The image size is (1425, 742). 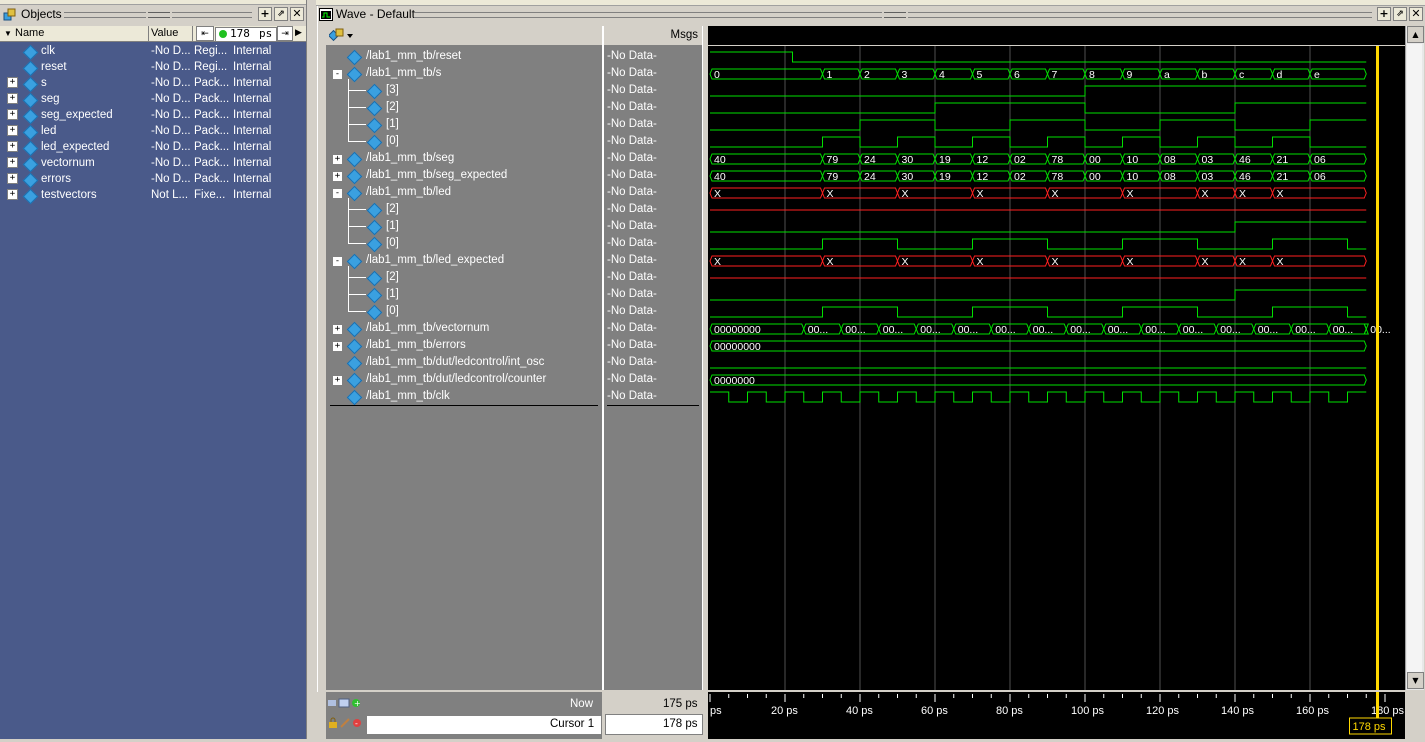 What do you see at coordinates (895, 15) in the screenshot?
I see `wave-drag-handle` at bounding box center [895, 15].